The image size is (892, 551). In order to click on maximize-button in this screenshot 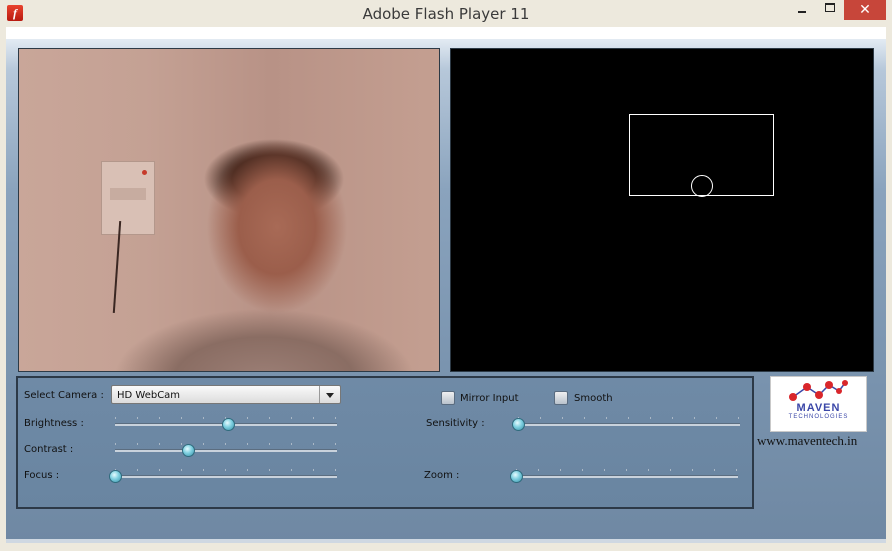, I will do `click(830, 10)`.